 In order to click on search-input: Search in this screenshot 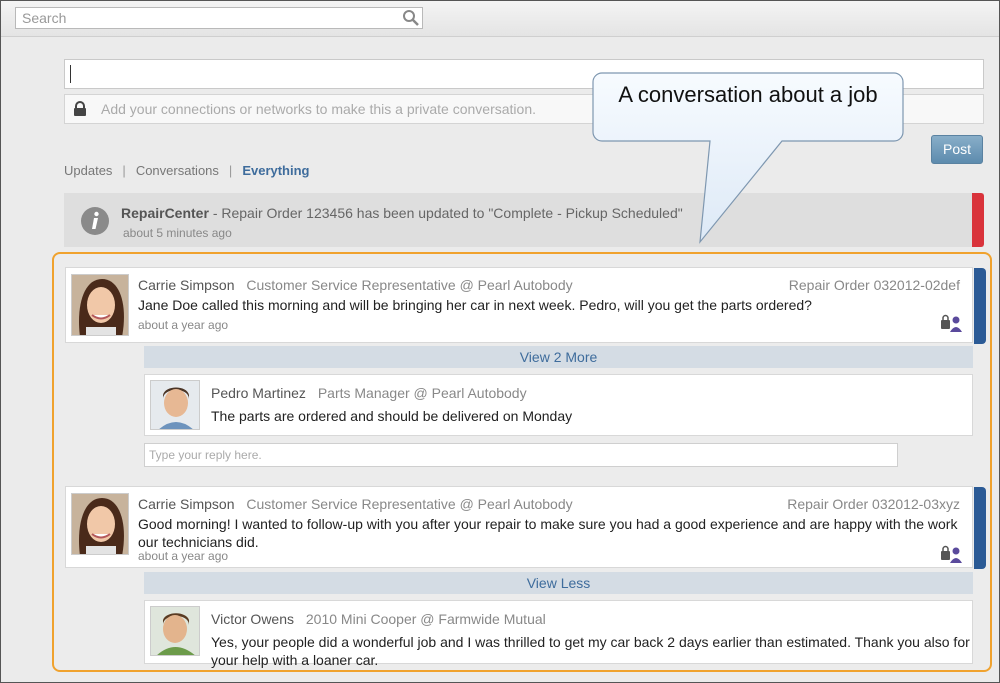, I will do `click(219, 18)`.